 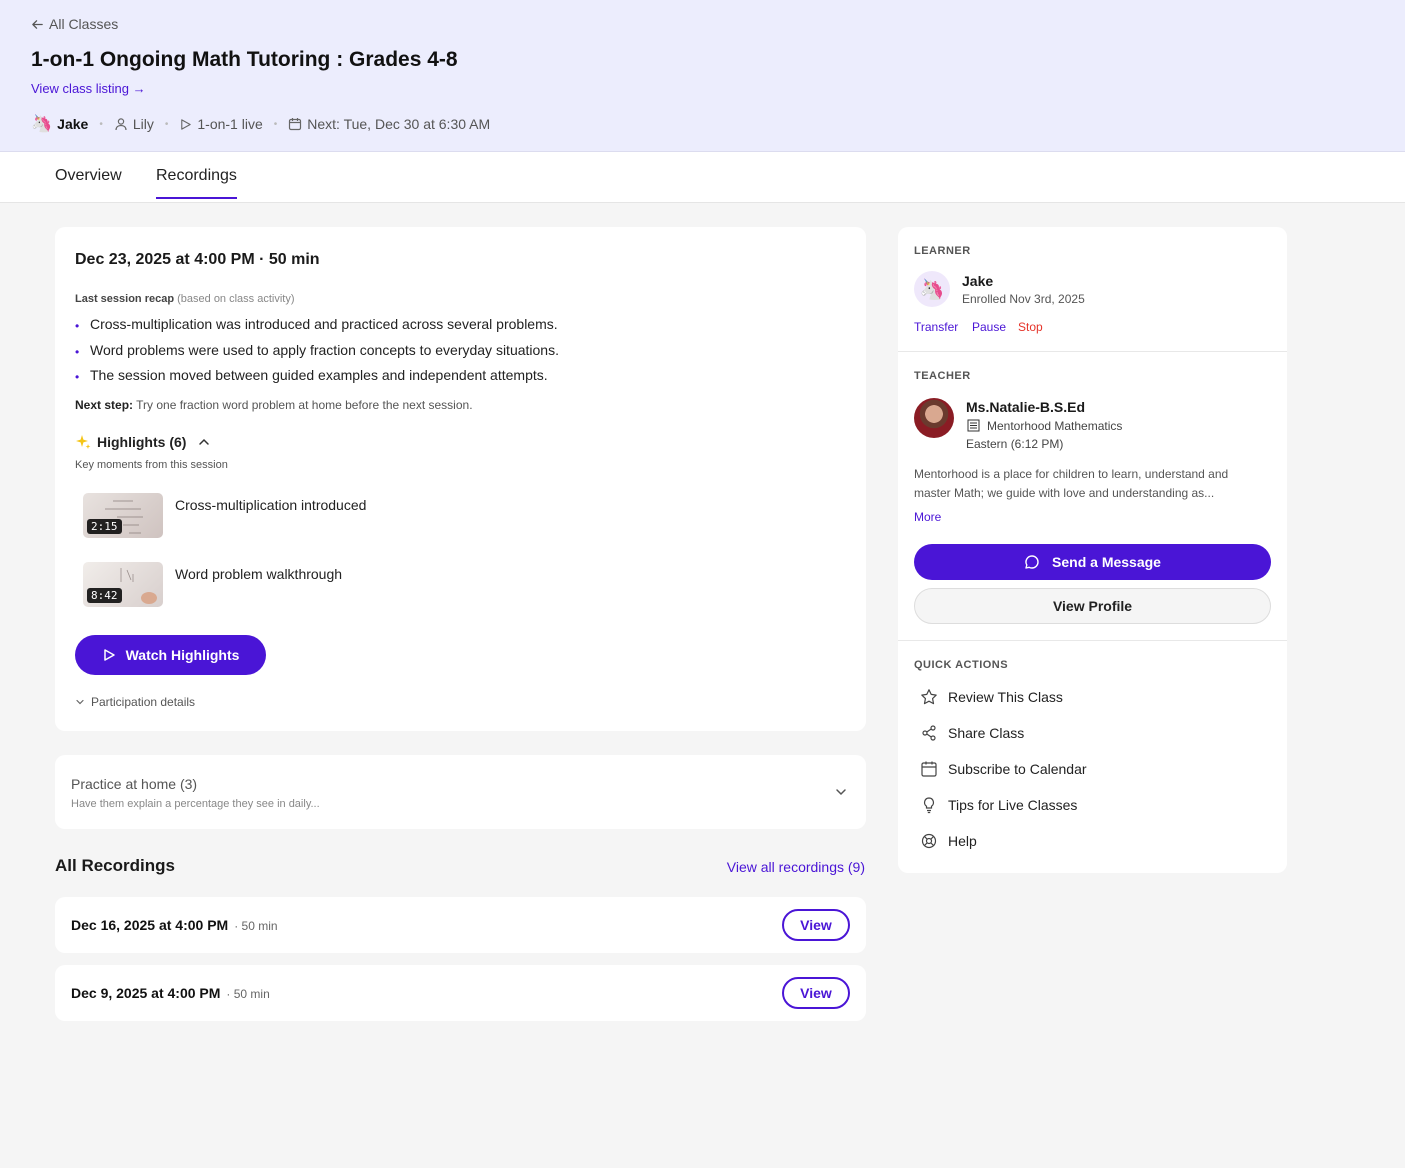 What do you see at coordinates (143, 124) in the screenshot?
I see `teacher-name: Lily` at bounding box center [143, 124].